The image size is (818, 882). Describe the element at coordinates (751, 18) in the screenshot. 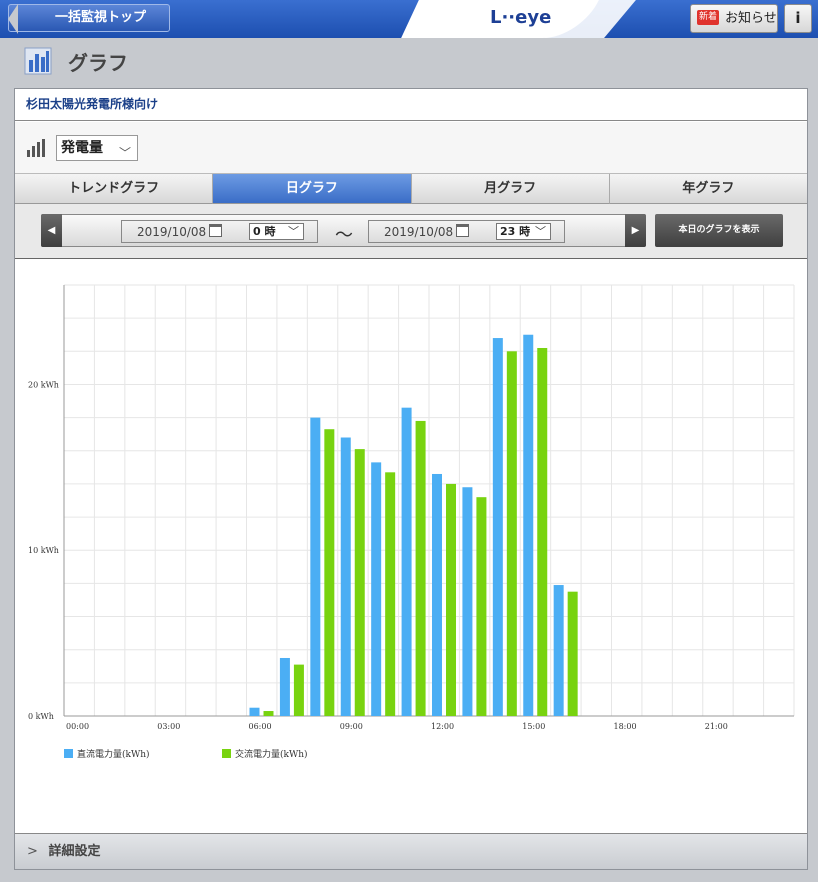

I see `notice-label: お知らせ` at that location.